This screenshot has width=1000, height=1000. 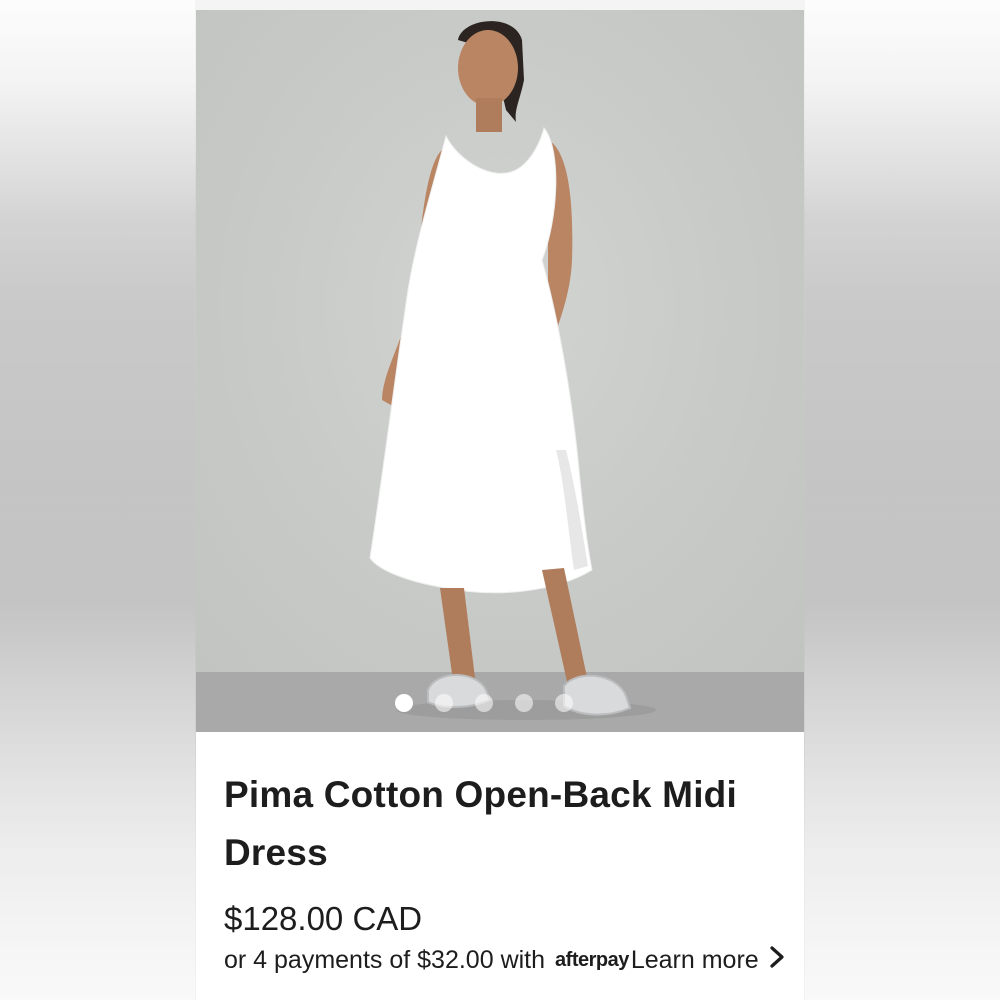 I want to click on installment-text: or 4 payments of $32.00 with, so click(x=385, y=960).